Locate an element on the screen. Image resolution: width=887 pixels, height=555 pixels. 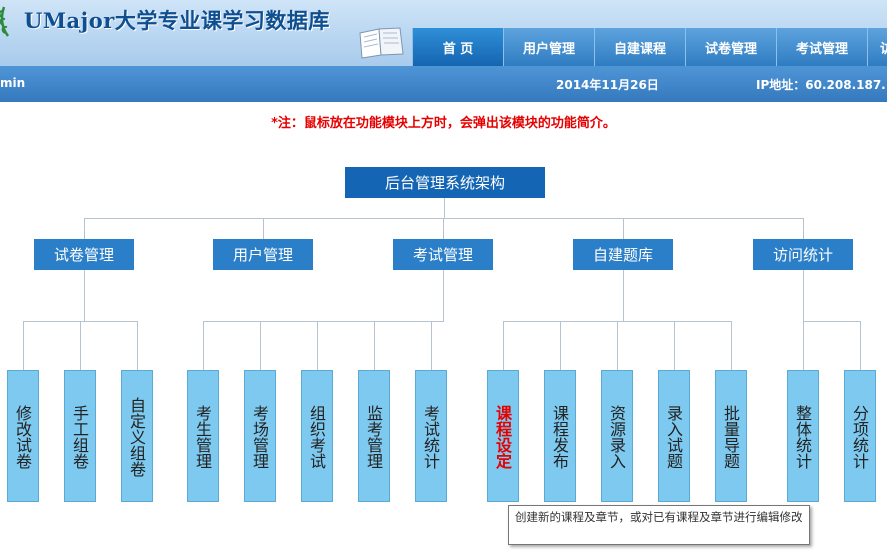
ip-address: IP地址：60.208.187.17 is located at coordinates (821, 85).